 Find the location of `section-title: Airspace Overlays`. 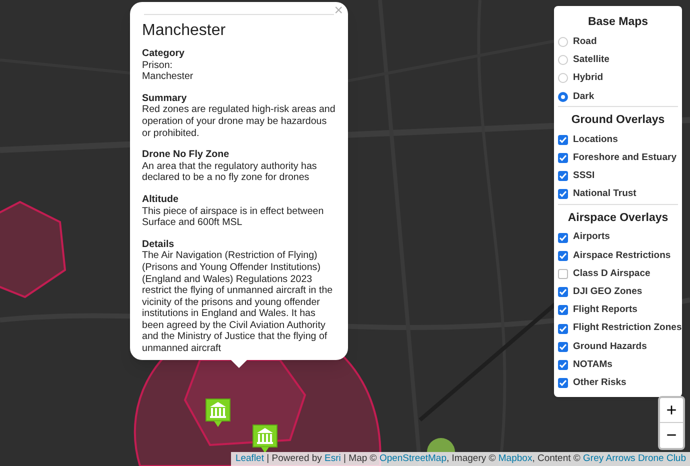

section-title: Airspace Overlays is located at coordinates (618, 218).